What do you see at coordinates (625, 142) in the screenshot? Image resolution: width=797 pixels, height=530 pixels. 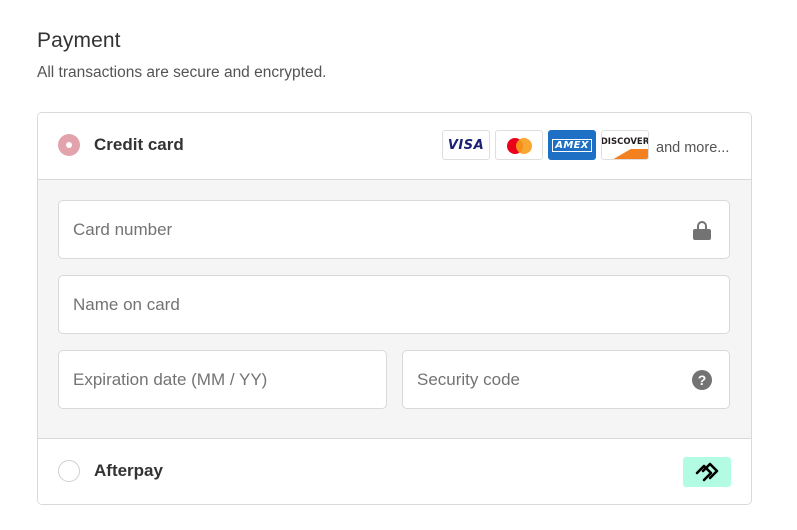 I see `discover-text: DISCOVER` at bounding box center [625, 142].